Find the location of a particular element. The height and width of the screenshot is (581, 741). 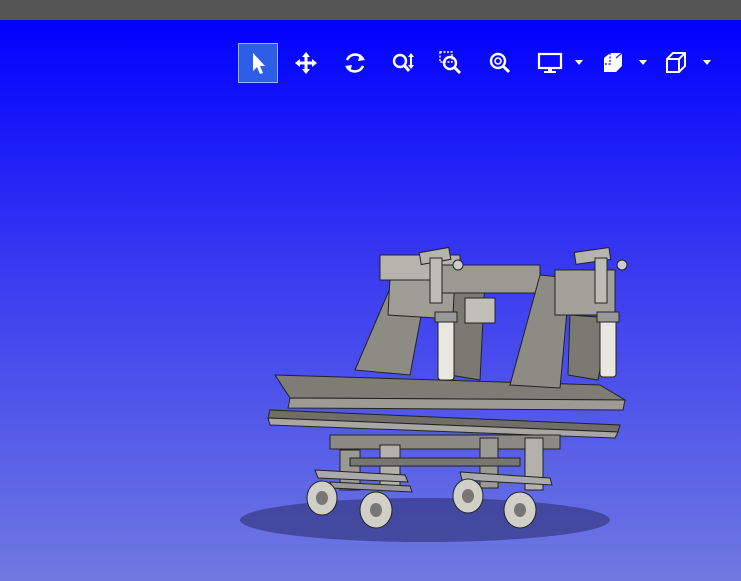

rotate-icon is located at coordinates (355, 63).